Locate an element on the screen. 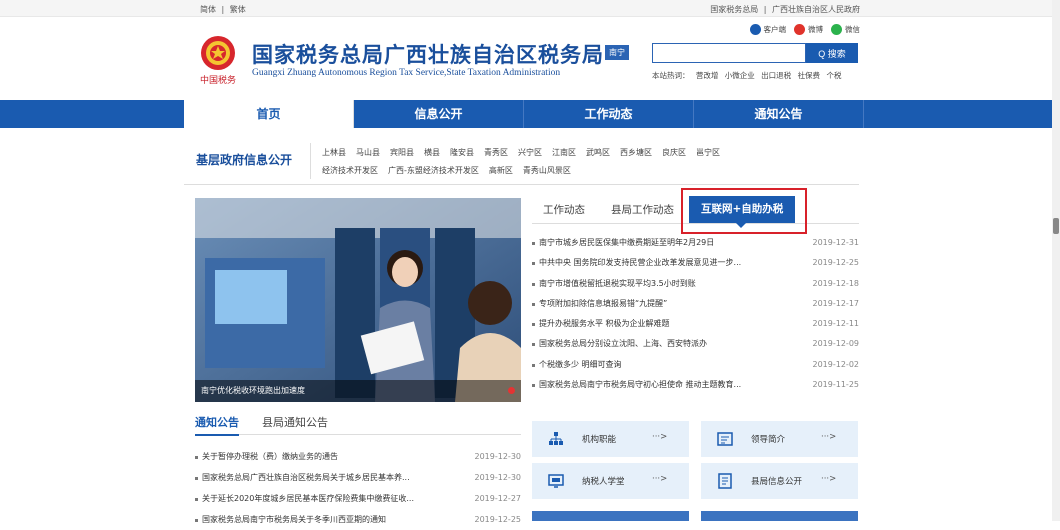 The image size is (1060, 530). district-link: 广西-东盟经济技术开发区 is located at coordinates (433, 170).